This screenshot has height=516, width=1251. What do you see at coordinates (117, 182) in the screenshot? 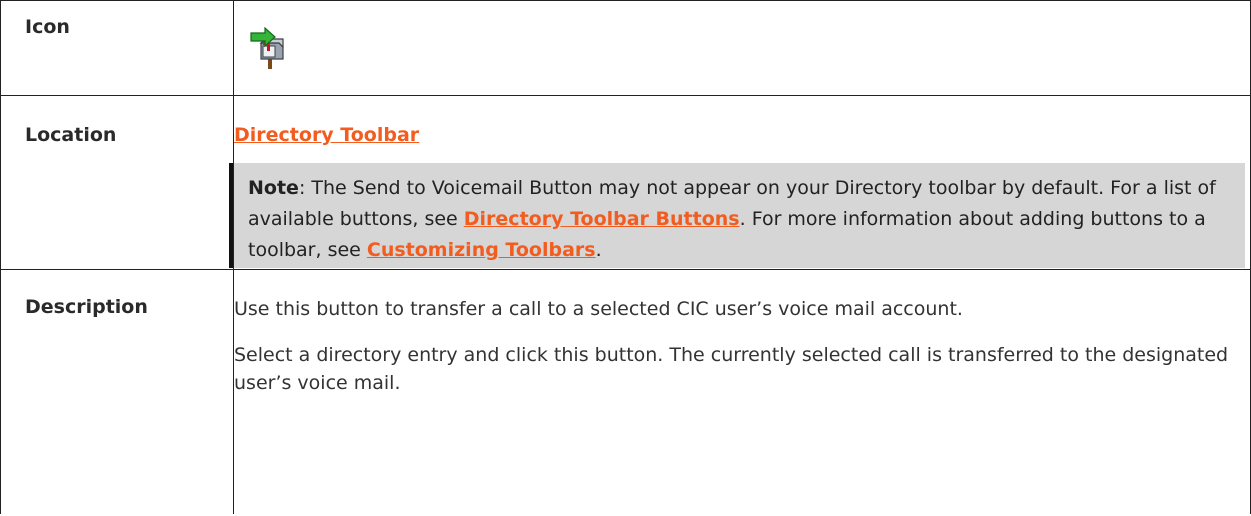
I see `location-label-cell: Location` at bounding box center [117, 182].